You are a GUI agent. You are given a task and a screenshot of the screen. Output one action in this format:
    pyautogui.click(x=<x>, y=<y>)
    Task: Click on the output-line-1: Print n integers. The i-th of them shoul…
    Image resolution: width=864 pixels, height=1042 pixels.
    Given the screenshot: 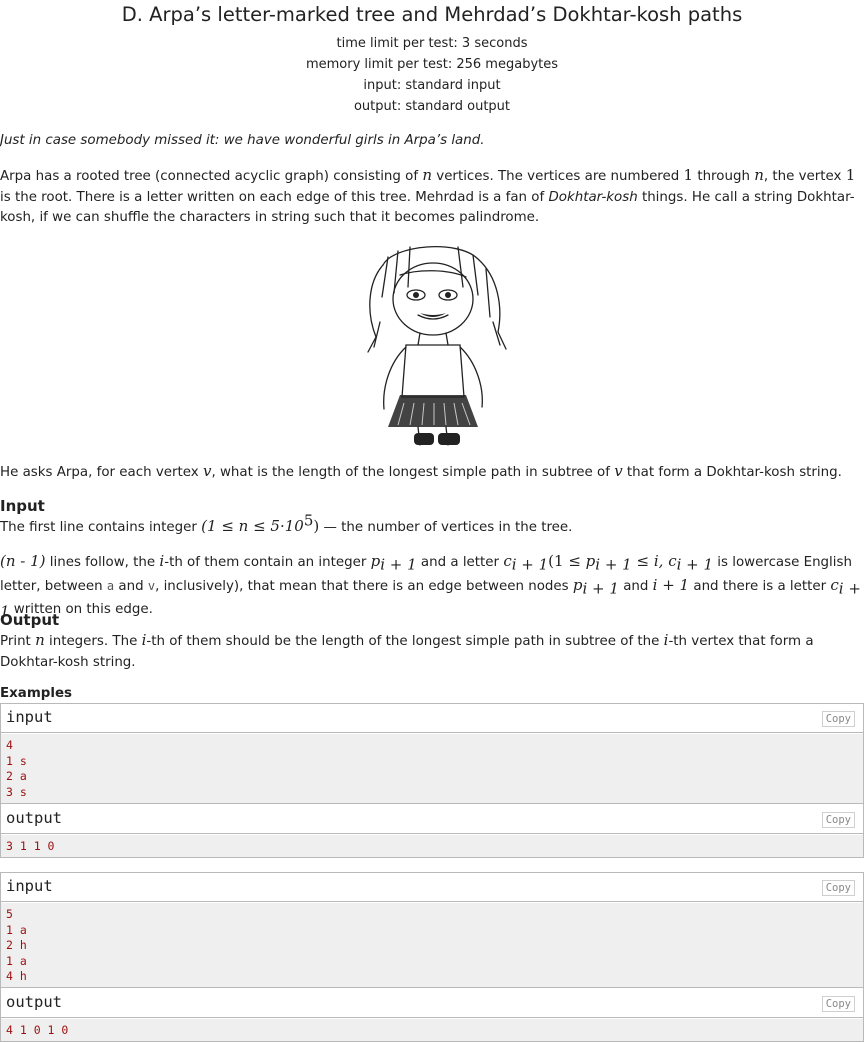 What is the action you would take?
    pyautogui.click(x=407, y=650)
    